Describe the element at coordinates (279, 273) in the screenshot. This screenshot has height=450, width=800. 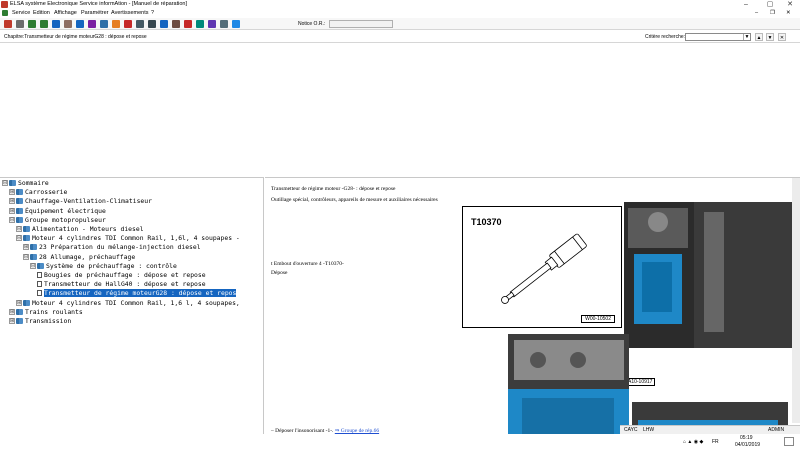
I see `depose-heading: Dépose` at that location.